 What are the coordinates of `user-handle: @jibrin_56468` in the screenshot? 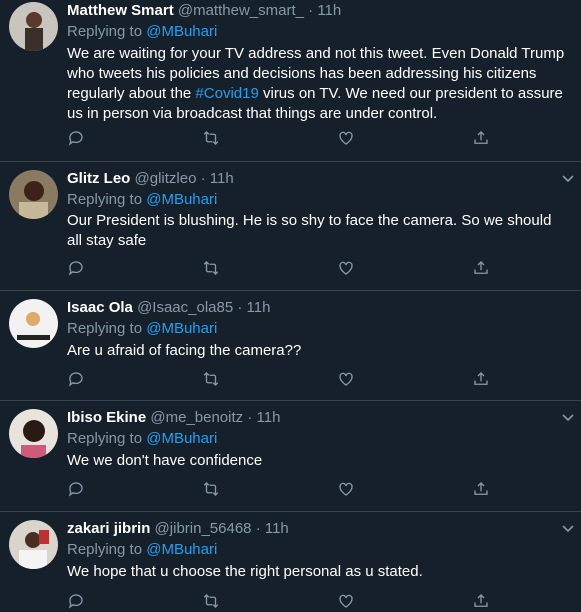 It's located at (203, 528).